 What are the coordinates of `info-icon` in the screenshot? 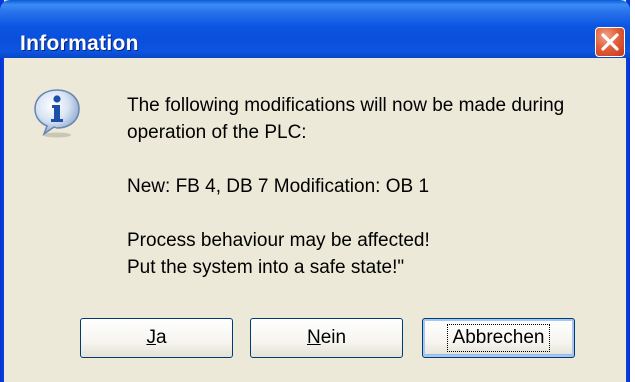 It's located at (57, 113).